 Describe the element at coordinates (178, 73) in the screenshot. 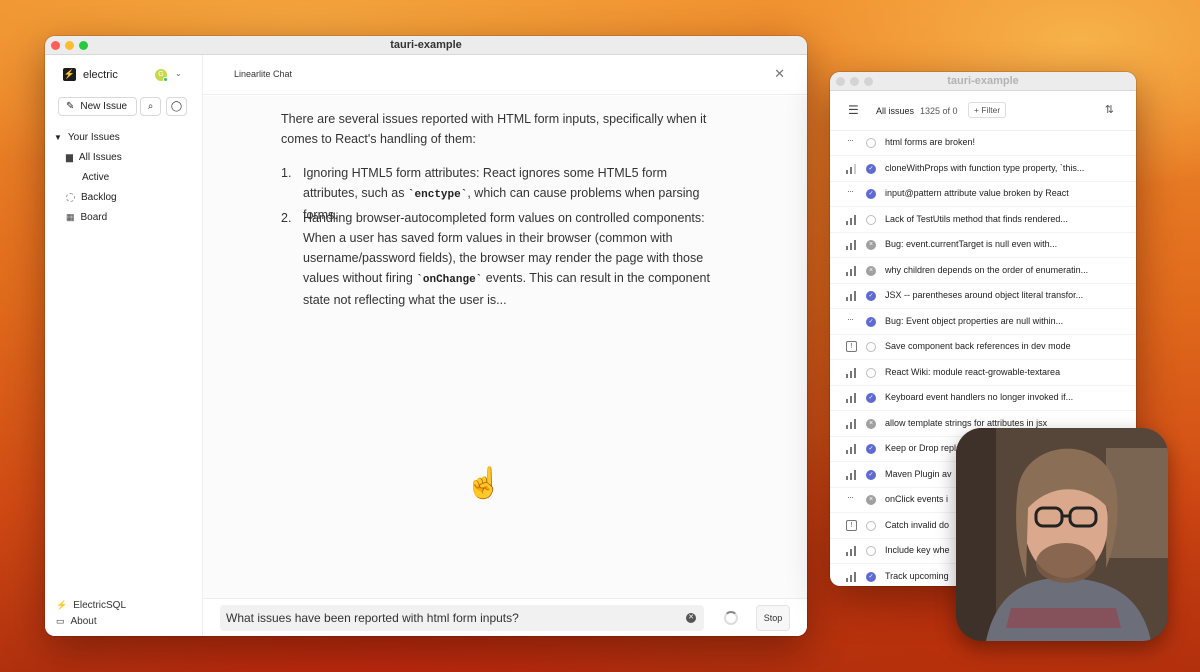

I see `chevron-down-icon: ⌄` at that location.